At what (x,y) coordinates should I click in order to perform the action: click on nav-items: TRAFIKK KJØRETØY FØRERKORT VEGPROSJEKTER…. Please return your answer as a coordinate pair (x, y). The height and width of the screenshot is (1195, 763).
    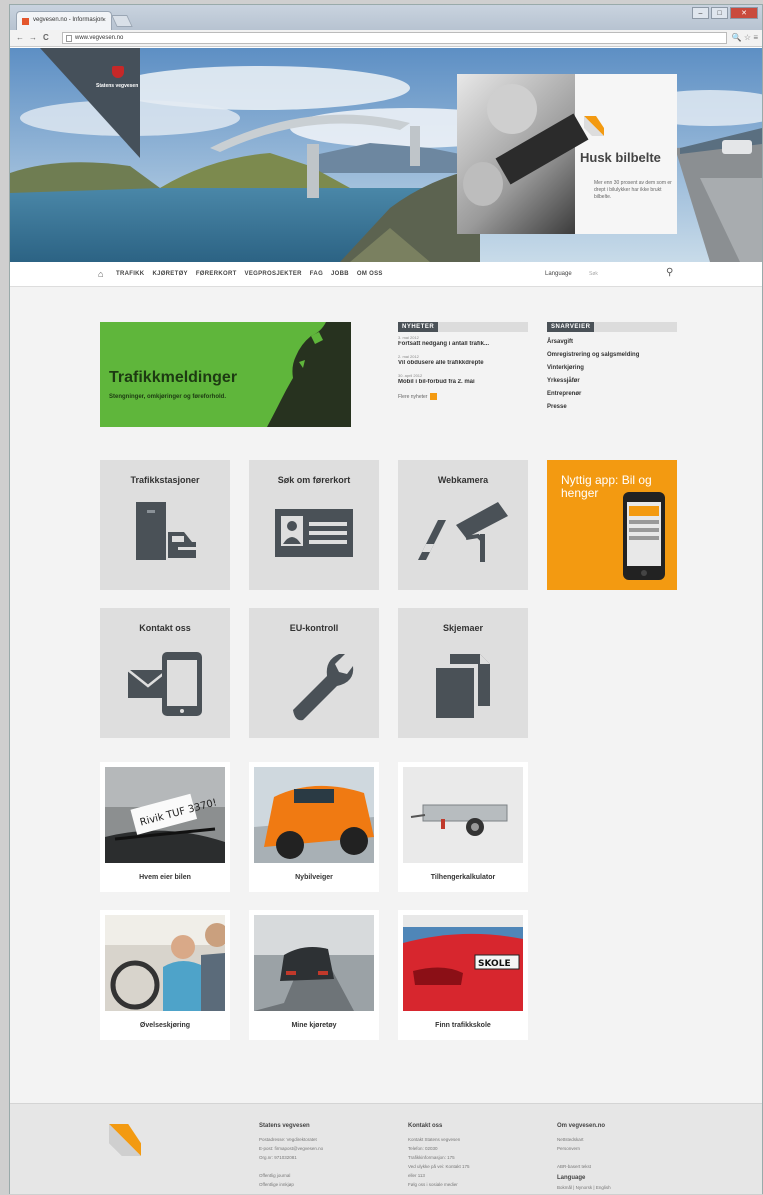
    Looking at the image, I should click on (249, 274).